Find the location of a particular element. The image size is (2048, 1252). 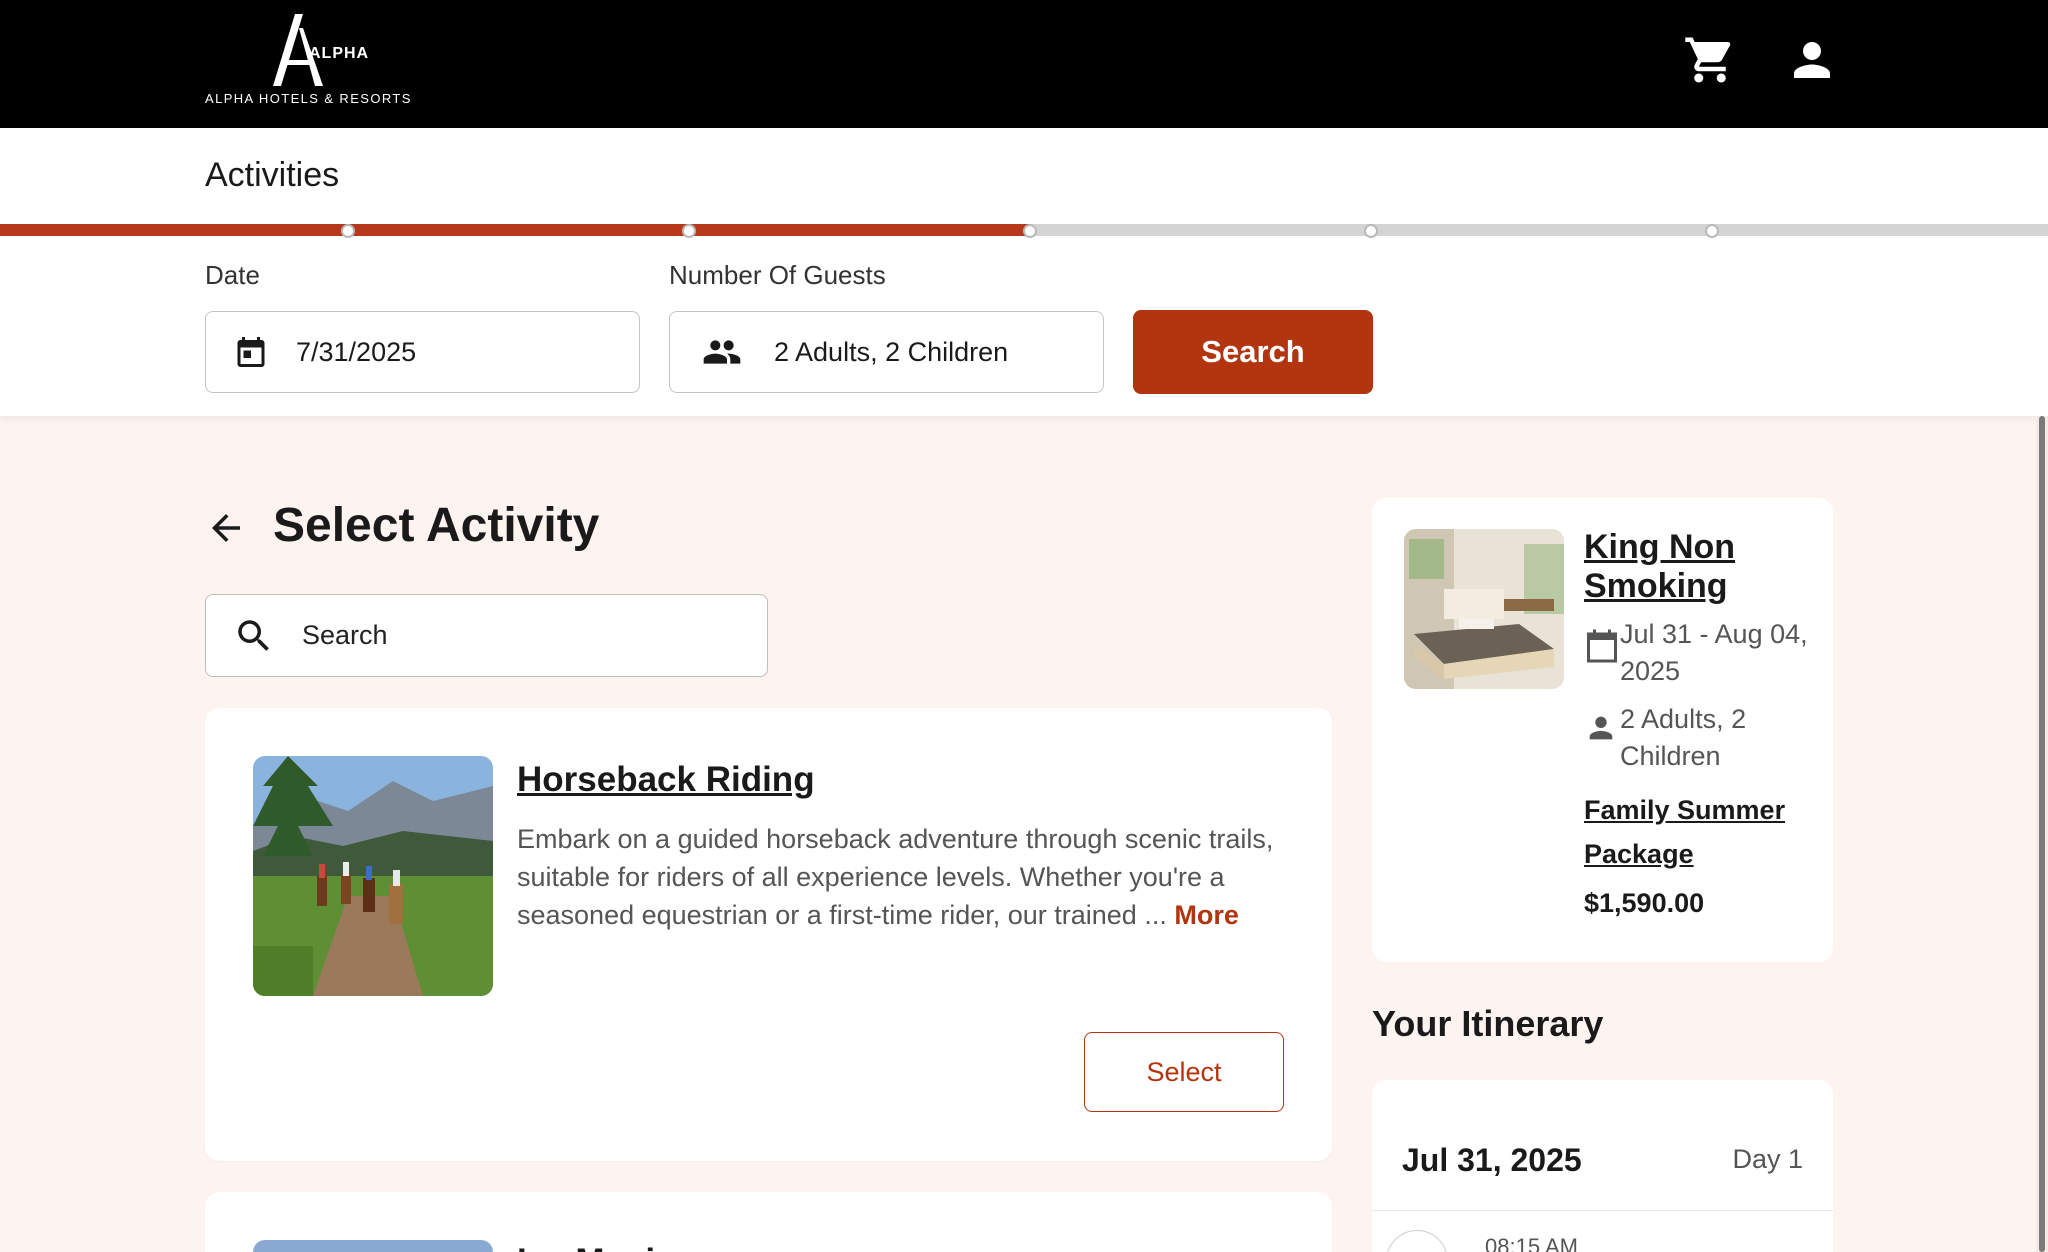

arrow-left-icon is located at coordinates (226, 528).